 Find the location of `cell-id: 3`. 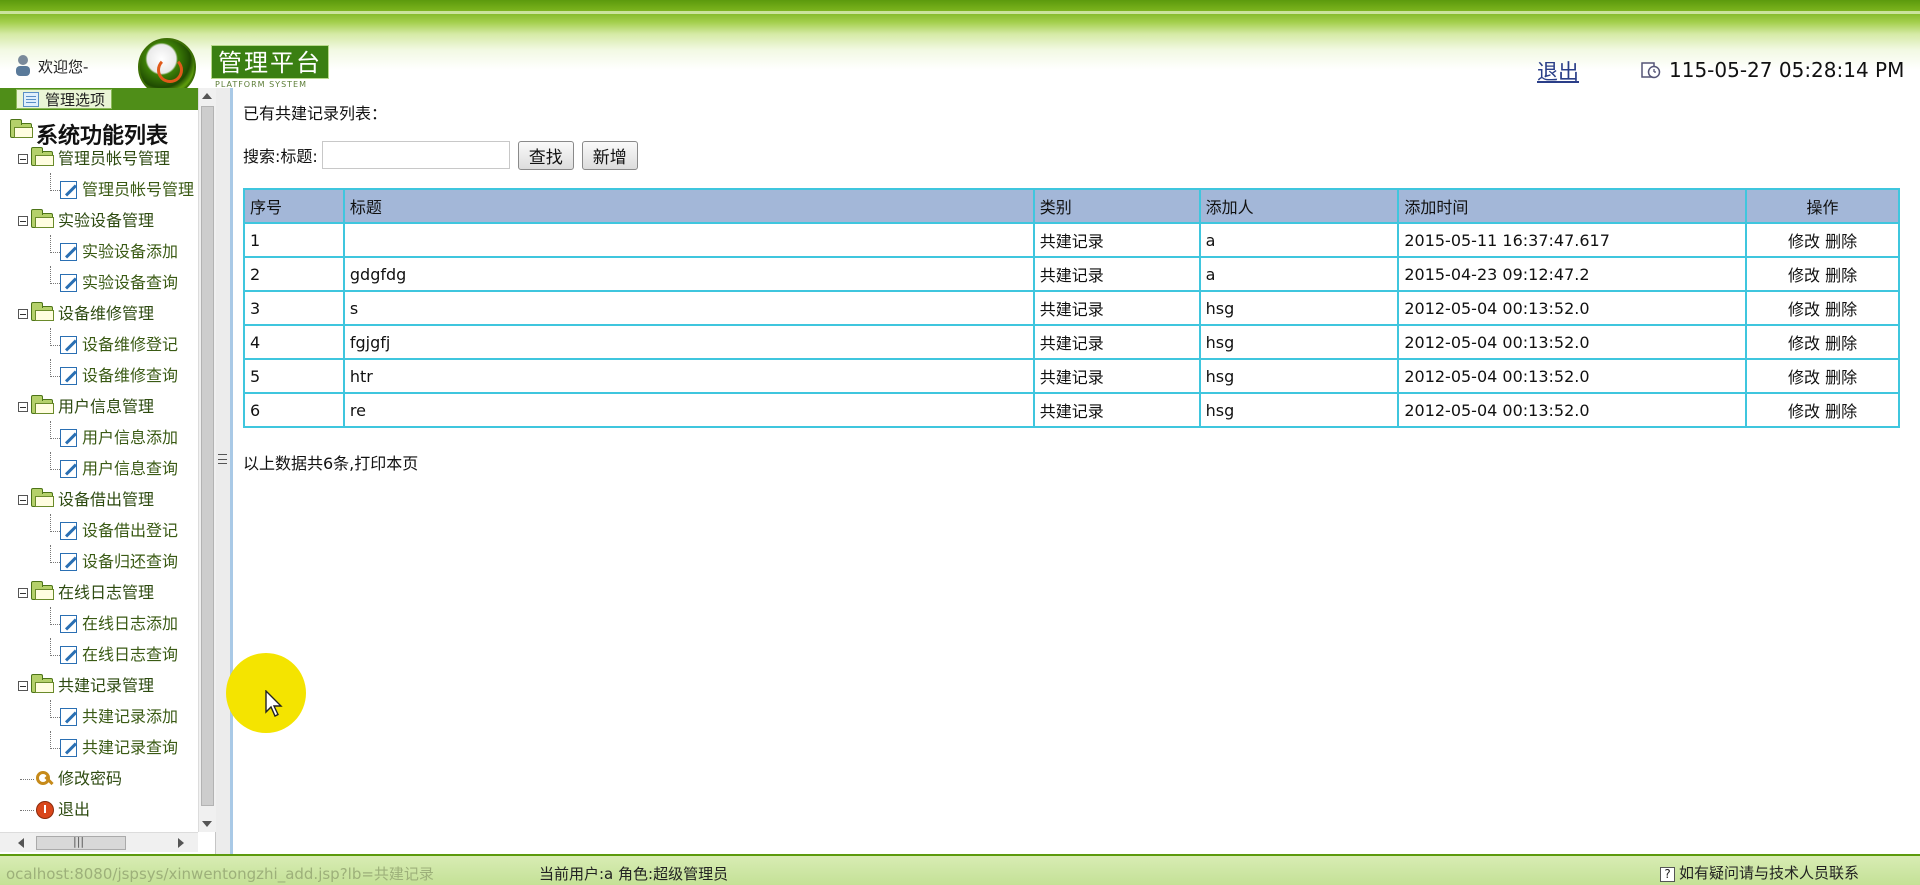

cell-id: 3 is located at coordinates (294, 308).